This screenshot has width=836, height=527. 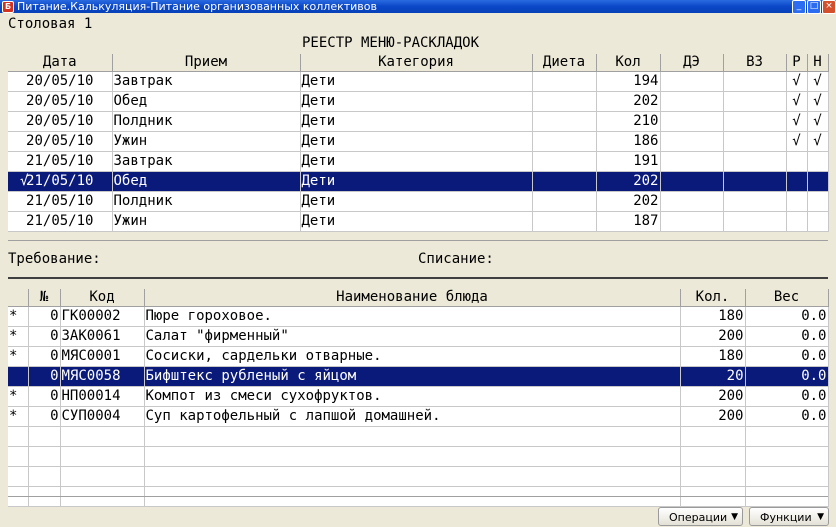 I want to click on qty-cell: 191, so click(x=628, y=161).